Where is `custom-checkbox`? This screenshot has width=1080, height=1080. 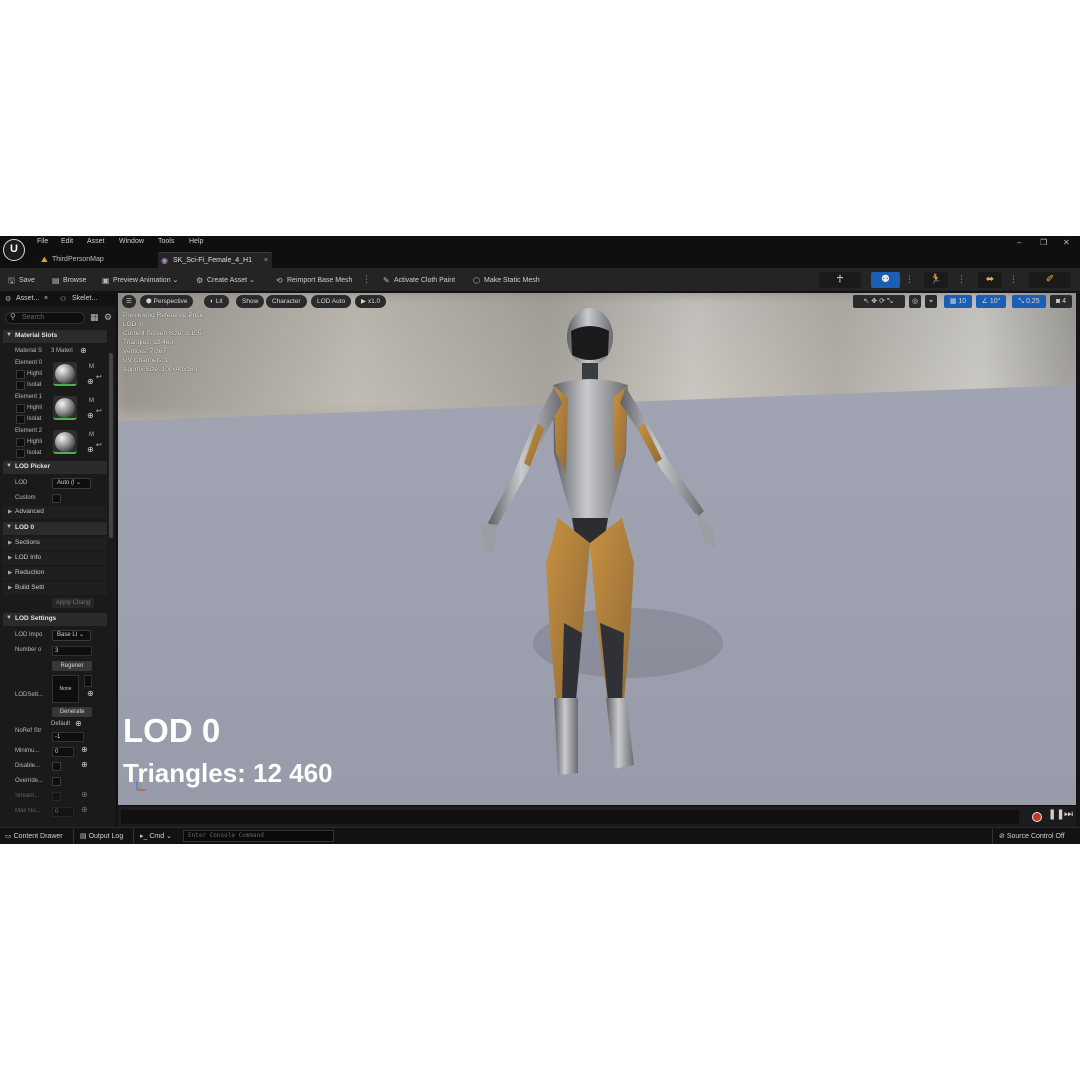 custom-checkbox is located at coordinates (56, 498).